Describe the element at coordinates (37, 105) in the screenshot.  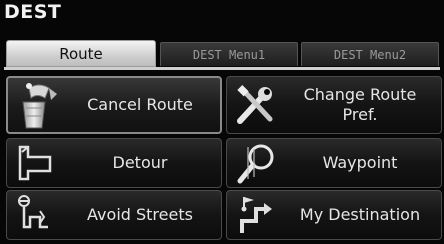
I see `trash-flag-icon` at that location.